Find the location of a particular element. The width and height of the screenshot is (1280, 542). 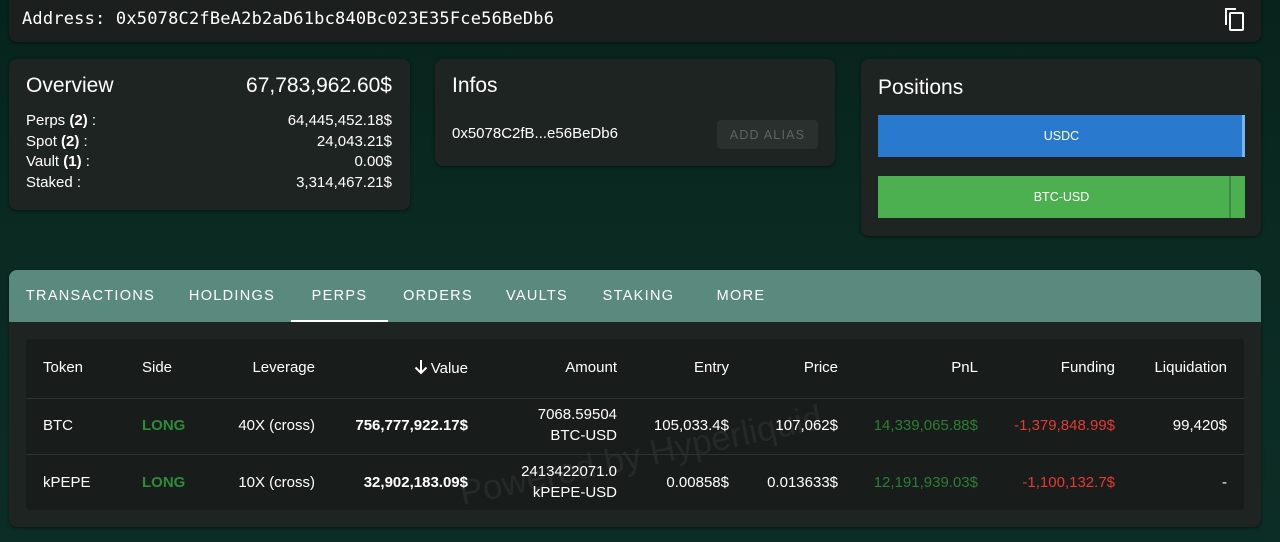

column-header-entry: Entry is located at coordinates (711, 367).